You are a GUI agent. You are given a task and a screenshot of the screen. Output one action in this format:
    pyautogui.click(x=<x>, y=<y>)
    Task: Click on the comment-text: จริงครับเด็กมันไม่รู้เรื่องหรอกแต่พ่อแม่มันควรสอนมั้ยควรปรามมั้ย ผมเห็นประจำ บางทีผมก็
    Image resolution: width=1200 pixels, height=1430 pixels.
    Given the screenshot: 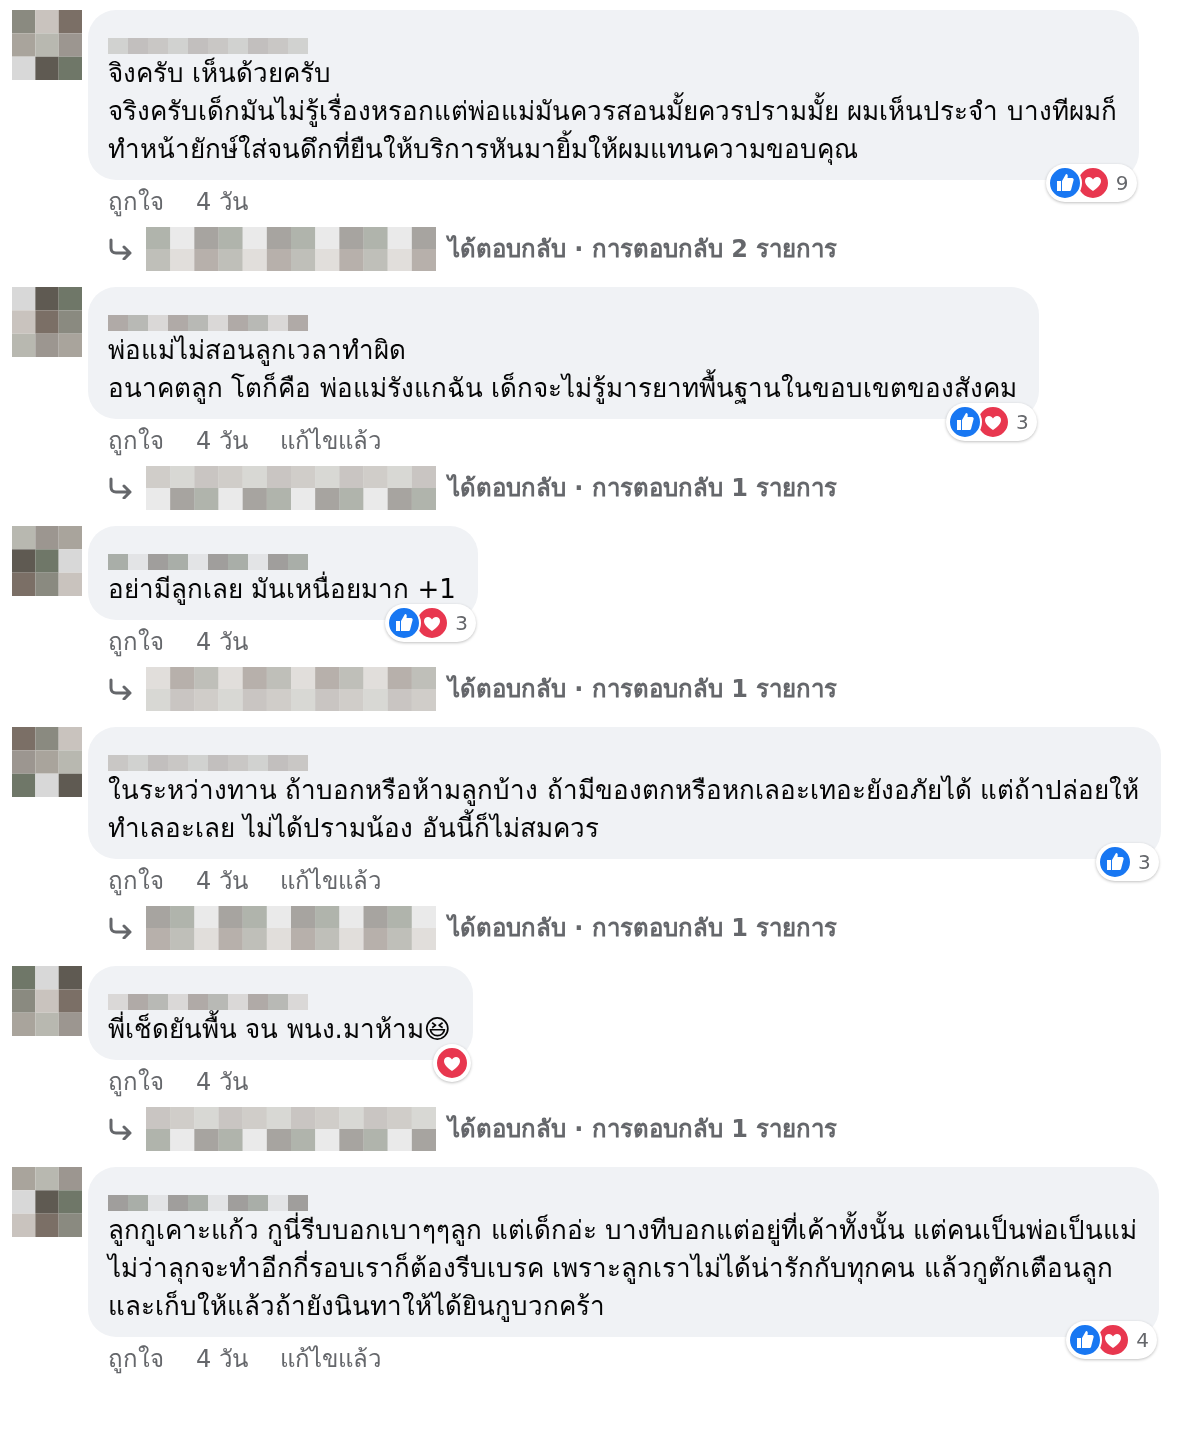 What is the action you would take?
    pyautogui.click(x=612, y=111)
    